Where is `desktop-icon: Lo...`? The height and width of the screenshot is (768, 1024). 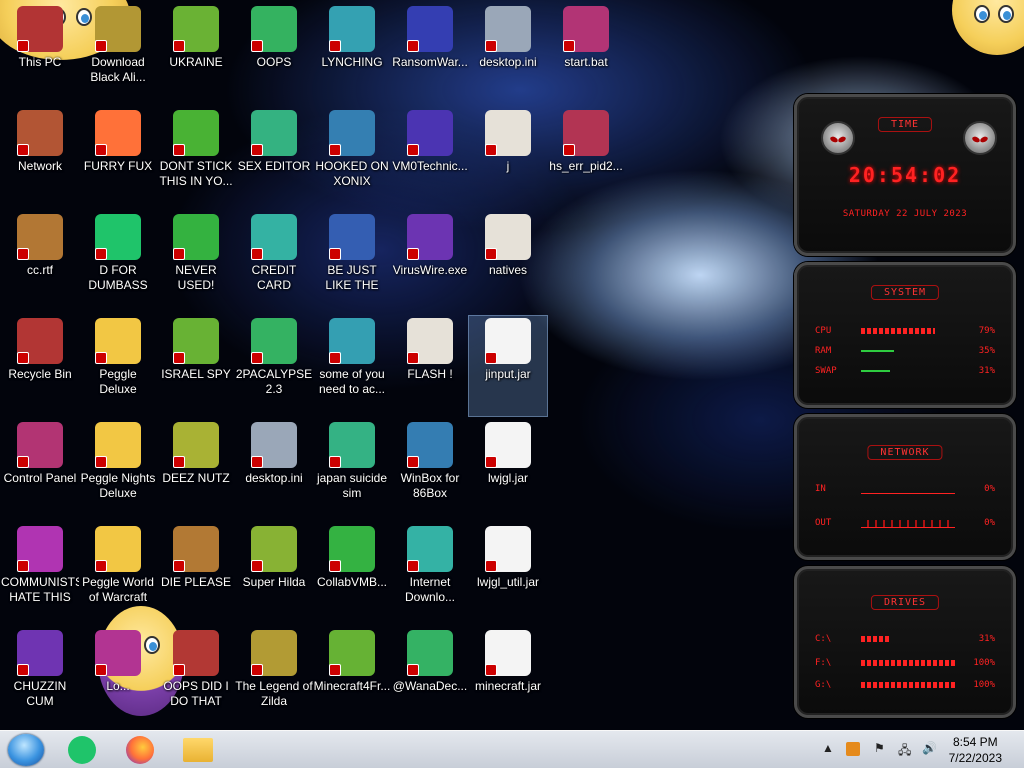 desktop-icon: Lo... is located at coordinates (118, 678).